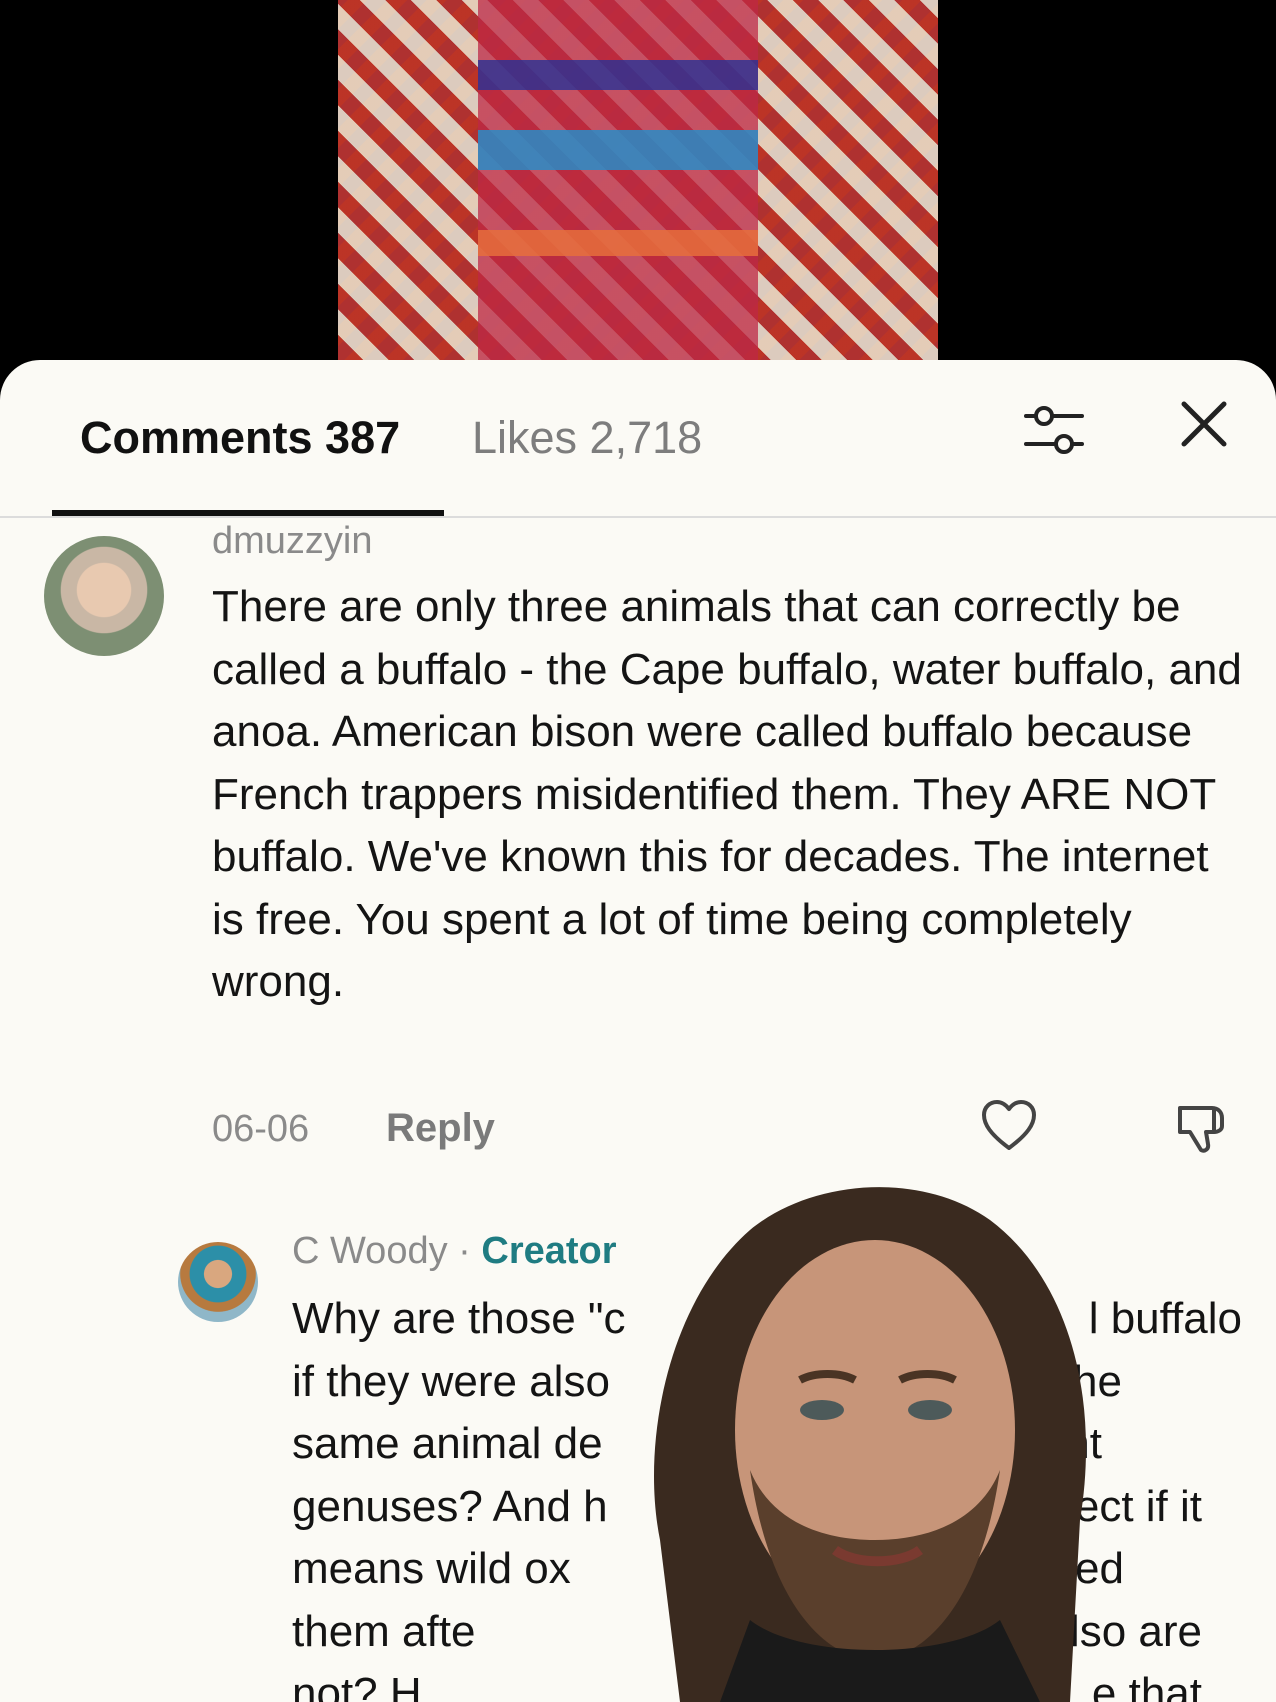 The image size is (1276, 1702). What do you see at coordinates (240, 438) in the screenshot?
I see `tab-comments: Comments 387` at bounding box center [240, 438].